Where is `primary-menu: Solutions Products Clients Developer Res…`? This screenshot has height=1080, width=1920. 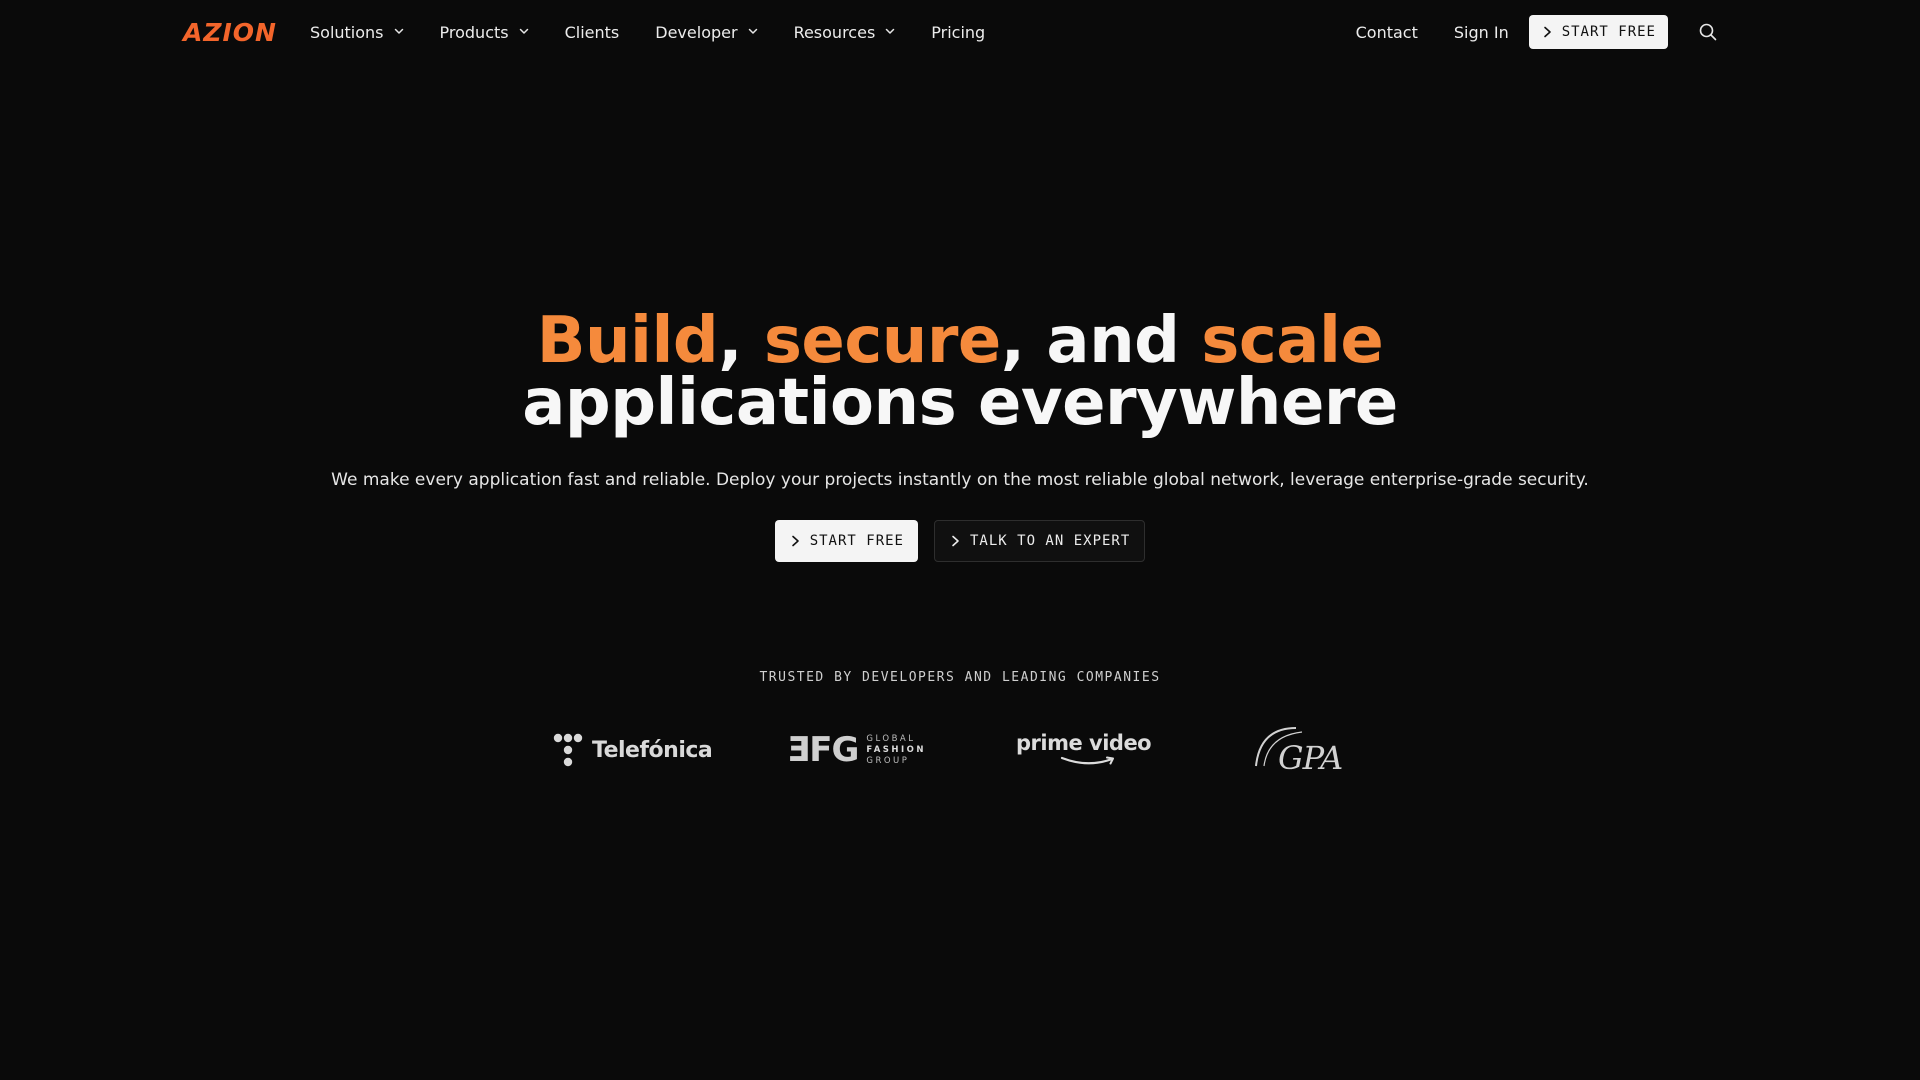
primary-menu: Solutions Products Clients Developer Res… is located at coordinates (665, 32).